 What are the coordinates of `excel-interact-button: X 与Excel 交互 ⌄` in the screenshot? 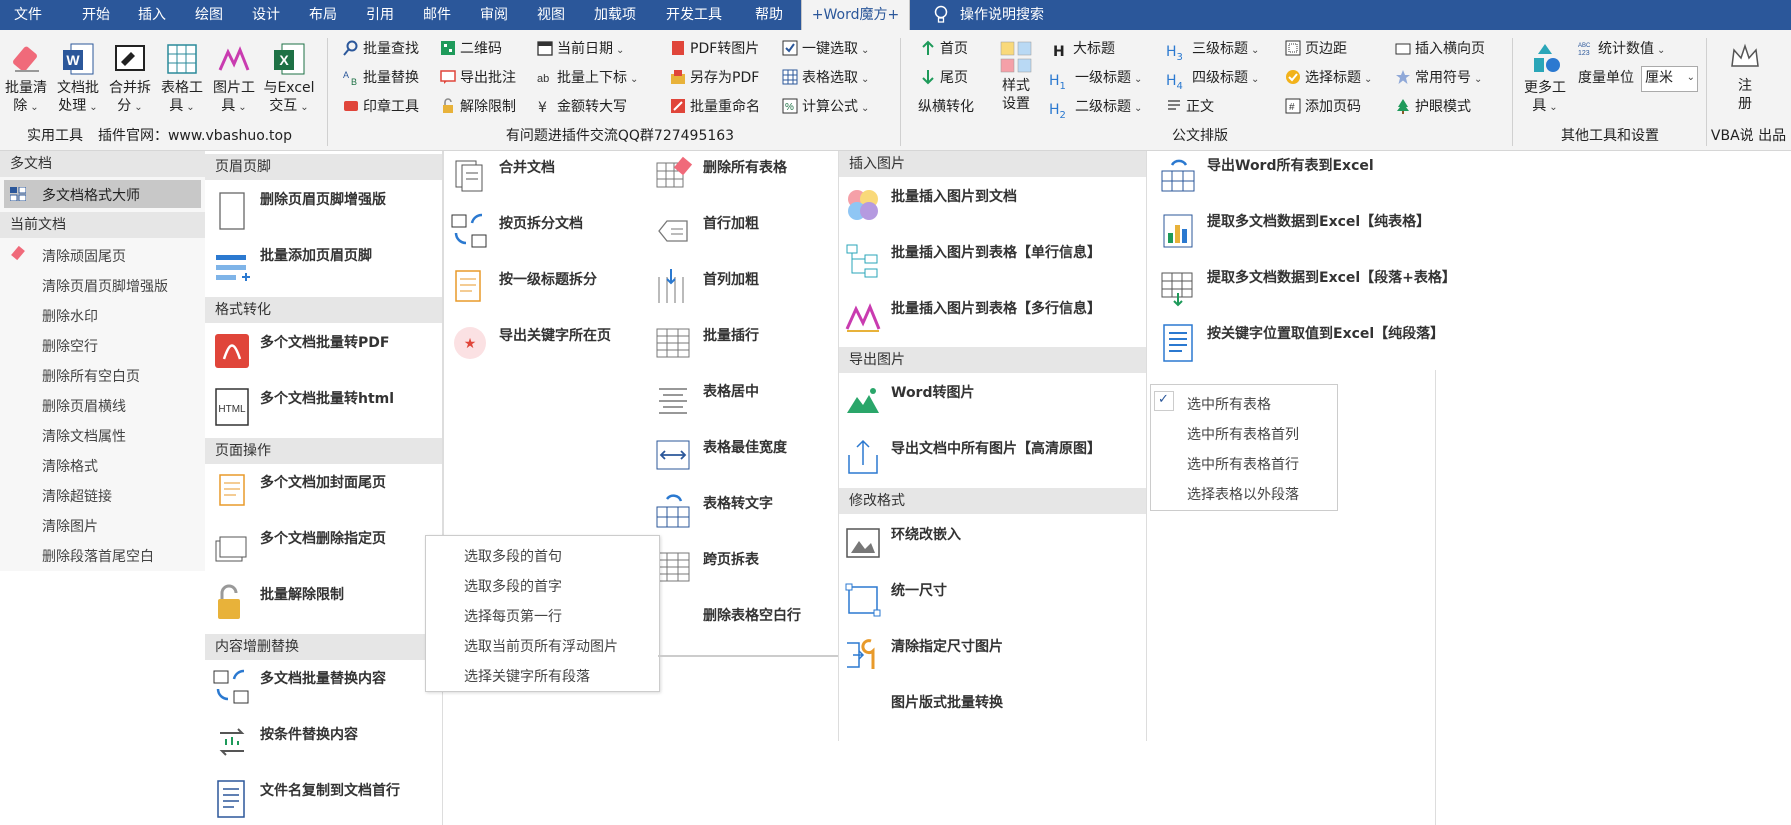 It's located at (289, 79).